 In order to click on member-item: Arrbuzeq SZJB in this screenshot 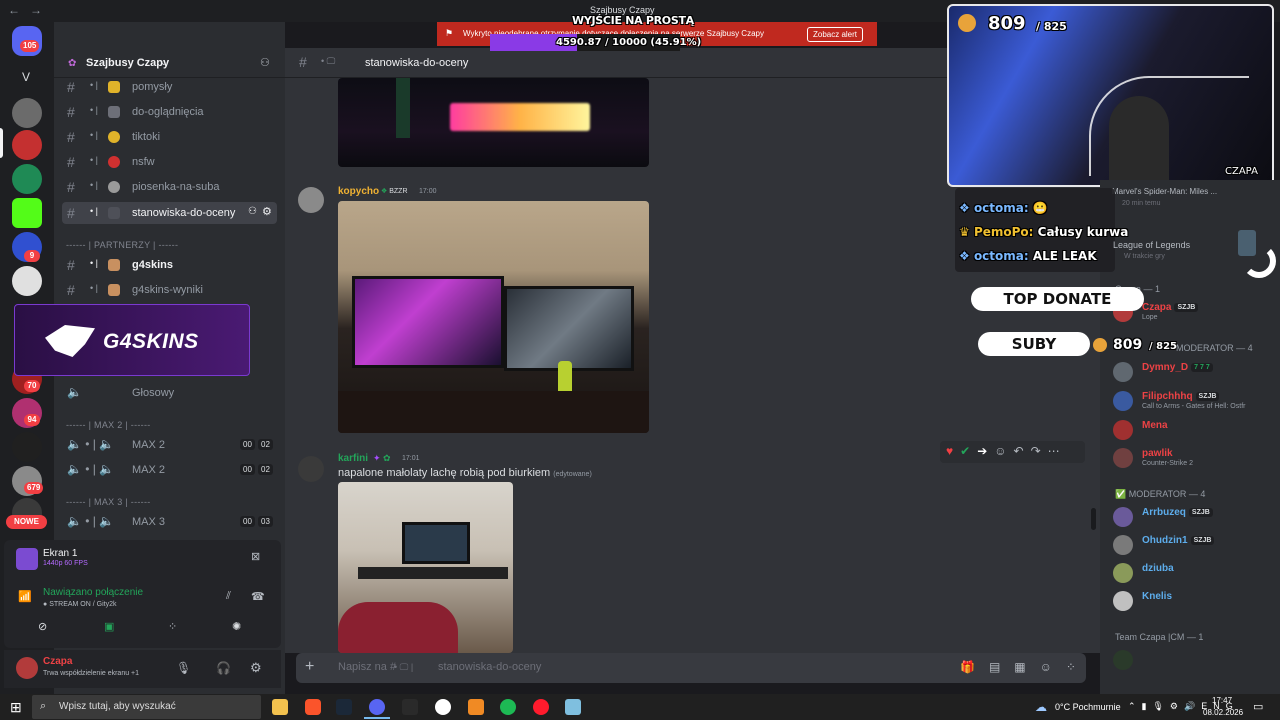, I will do `click(1195, 517)`.